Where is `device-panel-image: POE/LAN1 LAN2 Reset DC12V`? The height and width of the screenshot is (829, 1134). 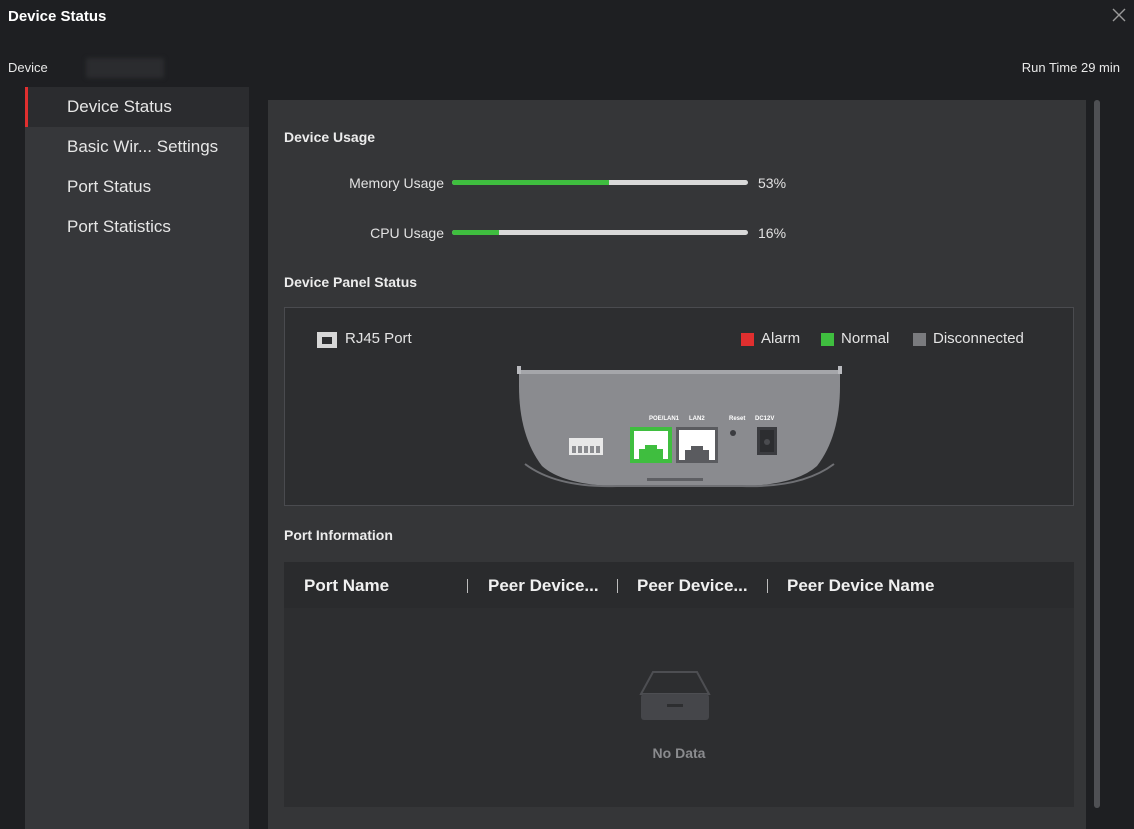
device-panel-image: POE/LAN1 LAN2 Reset DC12V is located at coordinates (679, 427).